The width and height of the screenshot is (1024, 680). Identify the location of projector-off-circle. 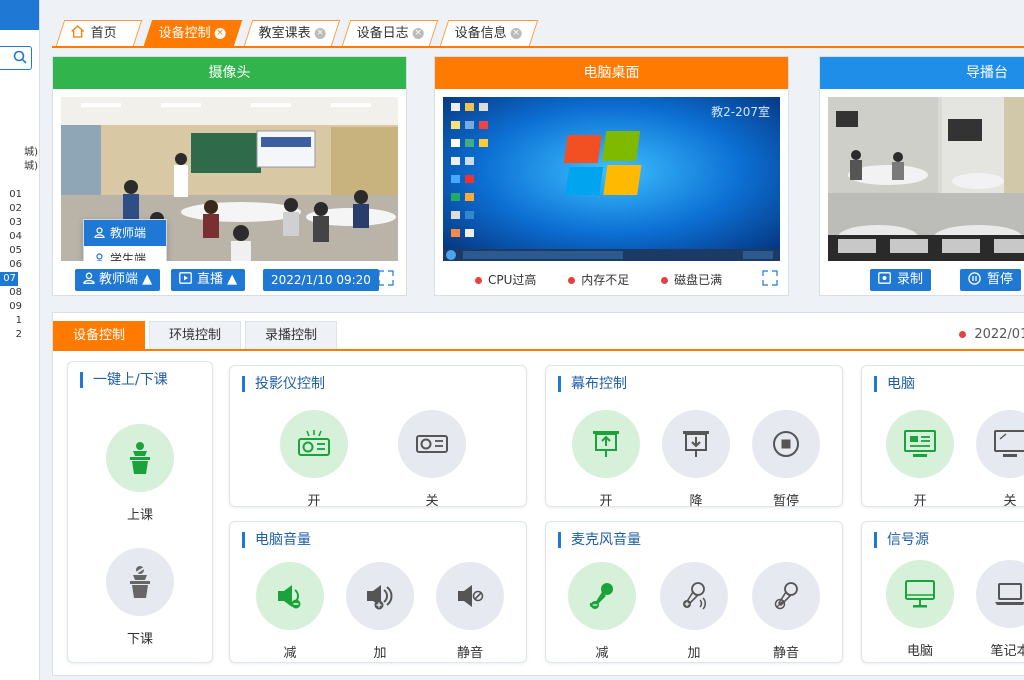
(432, 444).